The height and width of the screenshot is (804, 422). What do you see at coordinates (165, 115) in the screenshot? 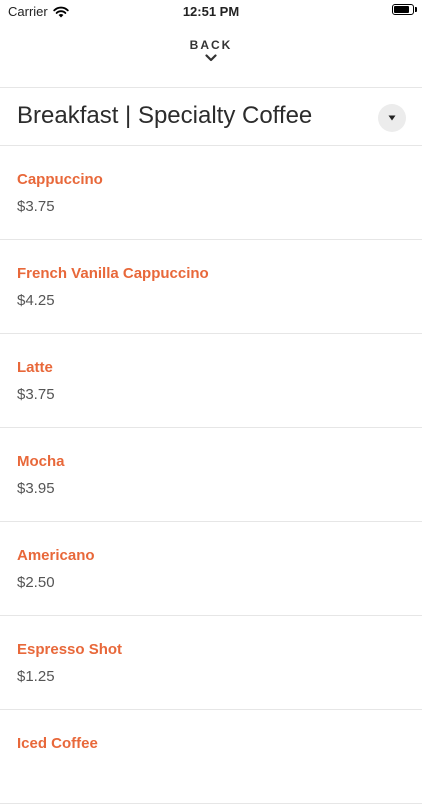
I see `category-title: Breakfast | Specialty Coffee` at bounding box center [165, 115].